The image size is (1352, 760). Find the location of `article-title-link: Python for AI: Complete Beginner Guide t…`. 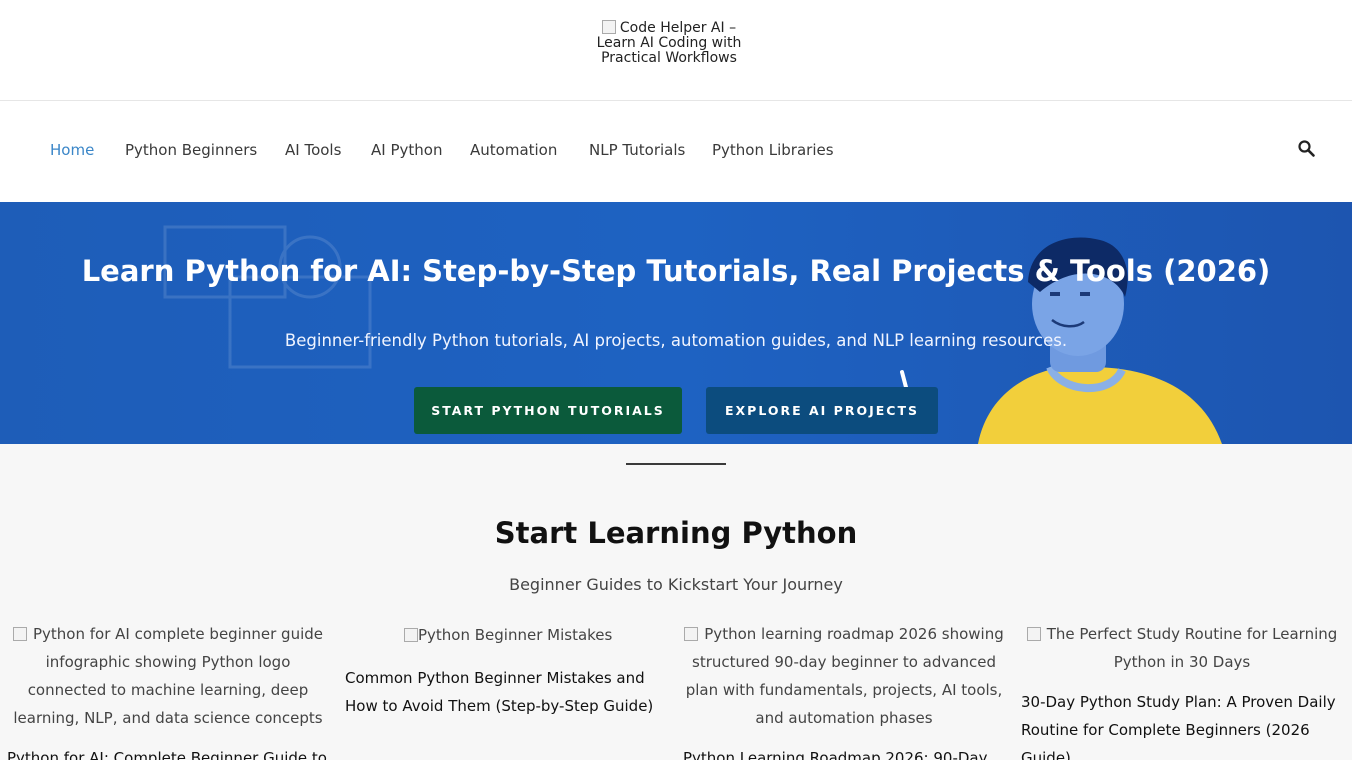

article-title-link: Python for AI: Complete Beginner Guide t… is located at coordinates (168, 752).